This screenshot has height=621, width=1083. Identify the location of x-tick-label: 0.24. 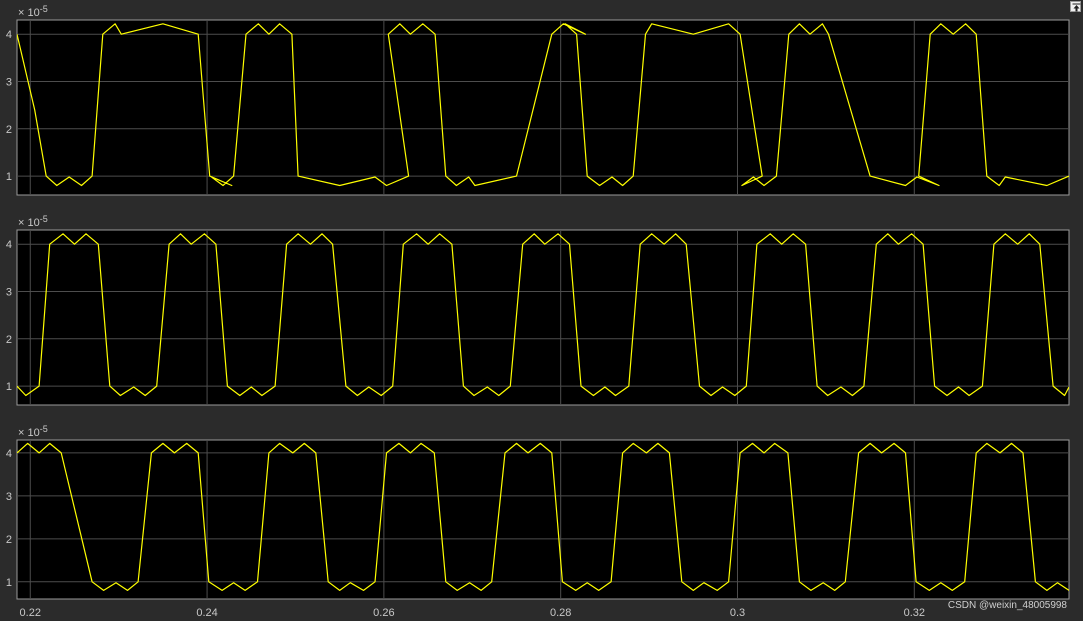
(206, 613).